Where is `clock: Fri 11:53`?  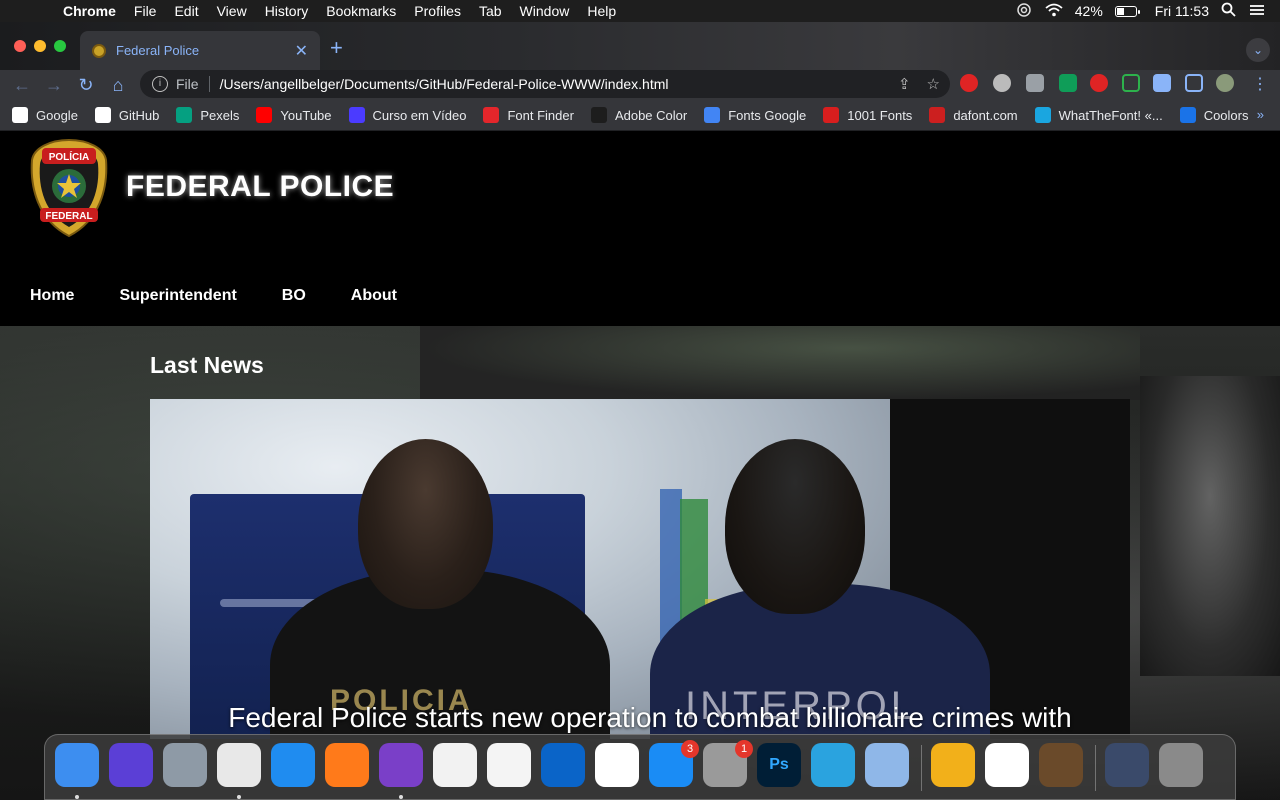 clock: Fri 11:53 is located at coordinates (1182, 11).